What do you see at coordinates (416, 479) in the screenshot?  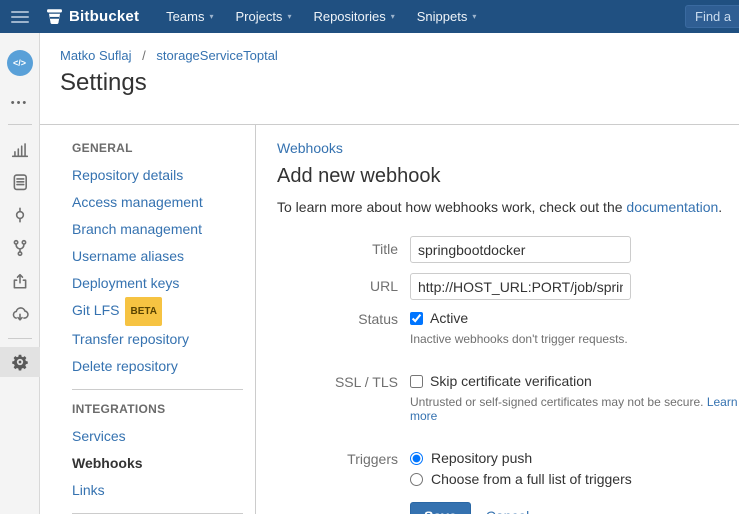 I see `trigger-full-list-radio` at bounding box center [416, 479].